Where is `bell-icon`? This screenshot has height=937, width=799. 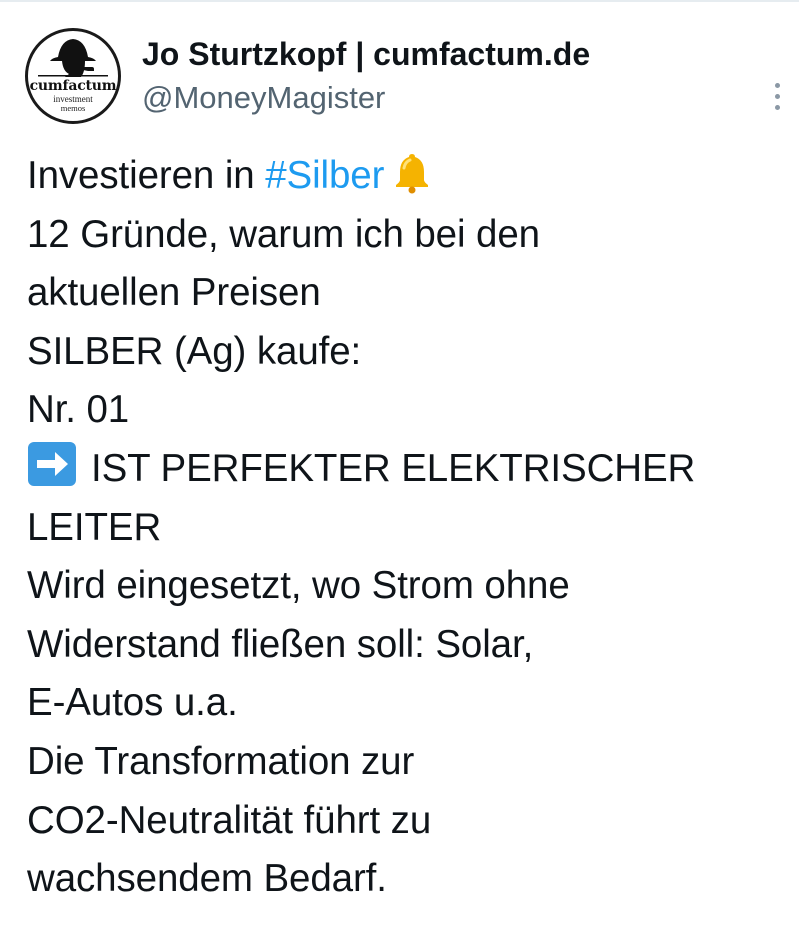
bell-icon is located at coordinates (412, 172).